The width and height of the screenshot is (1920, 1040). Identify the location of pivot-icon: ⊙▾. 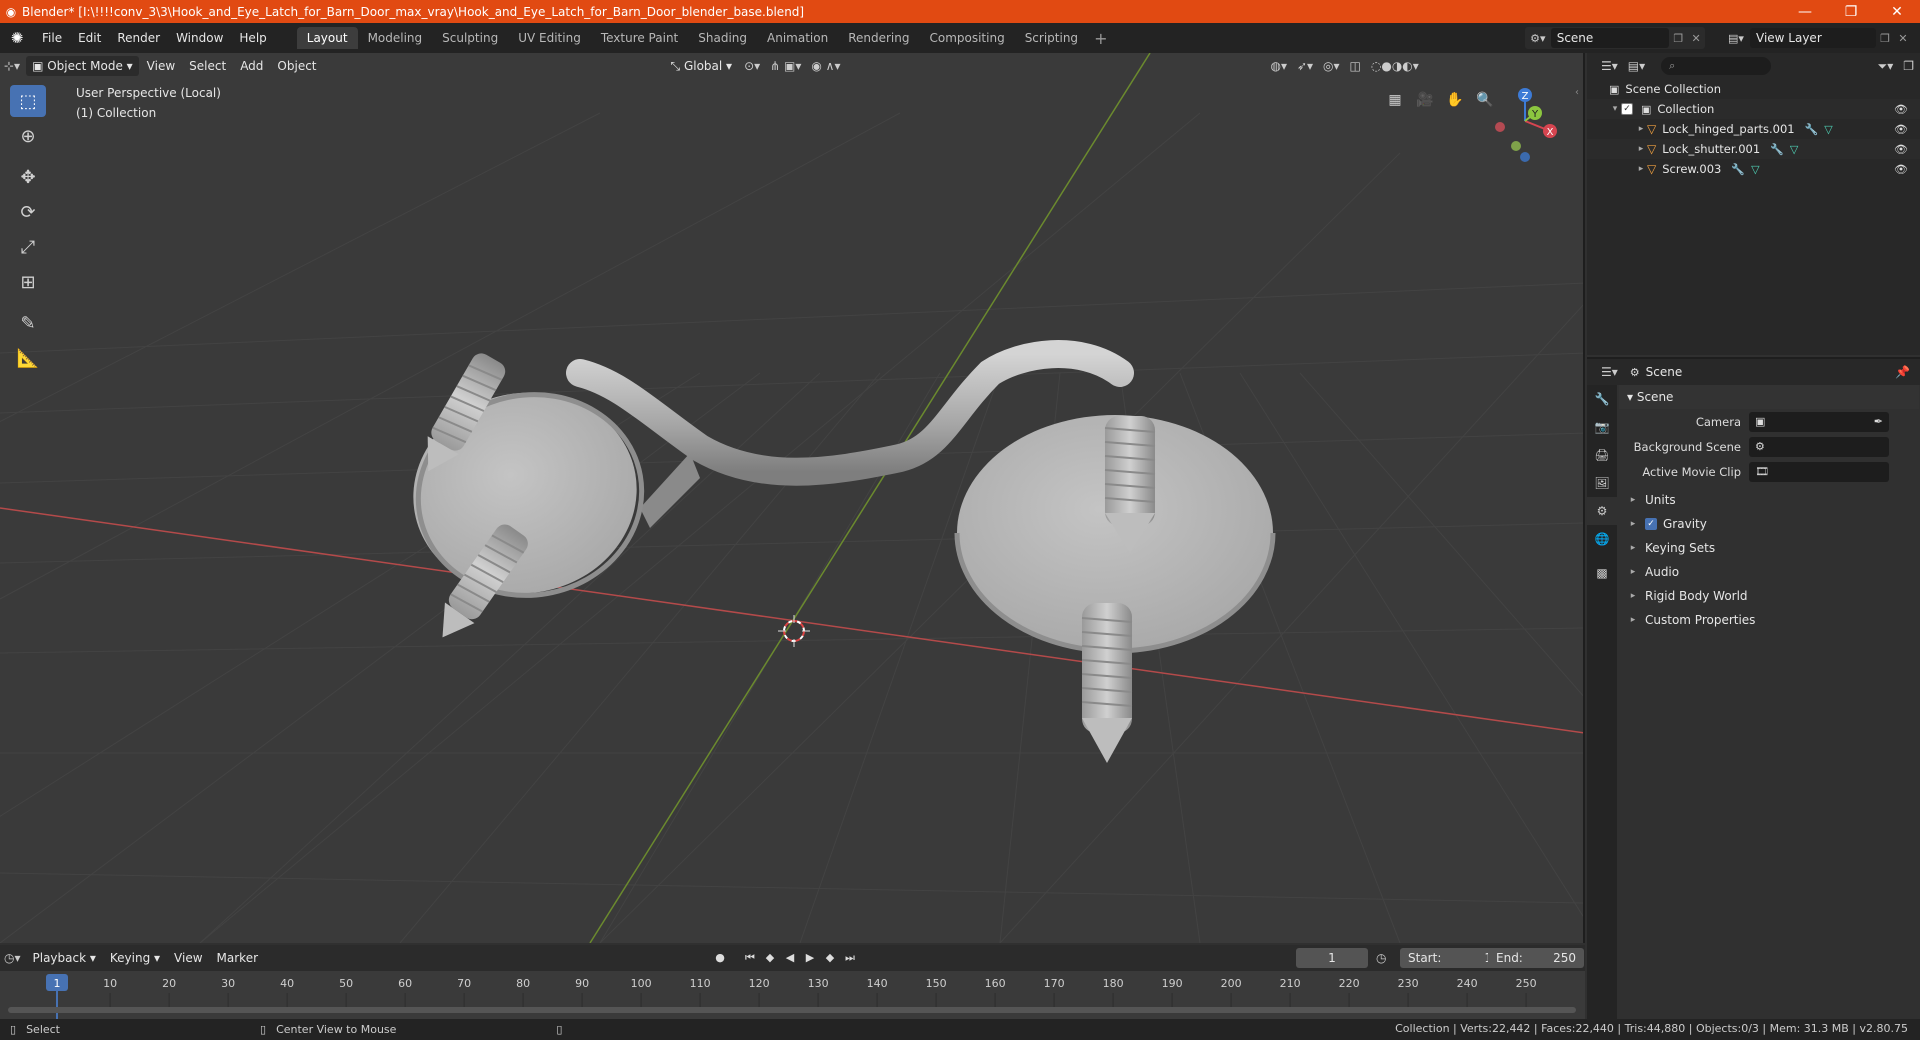
(752, 66).